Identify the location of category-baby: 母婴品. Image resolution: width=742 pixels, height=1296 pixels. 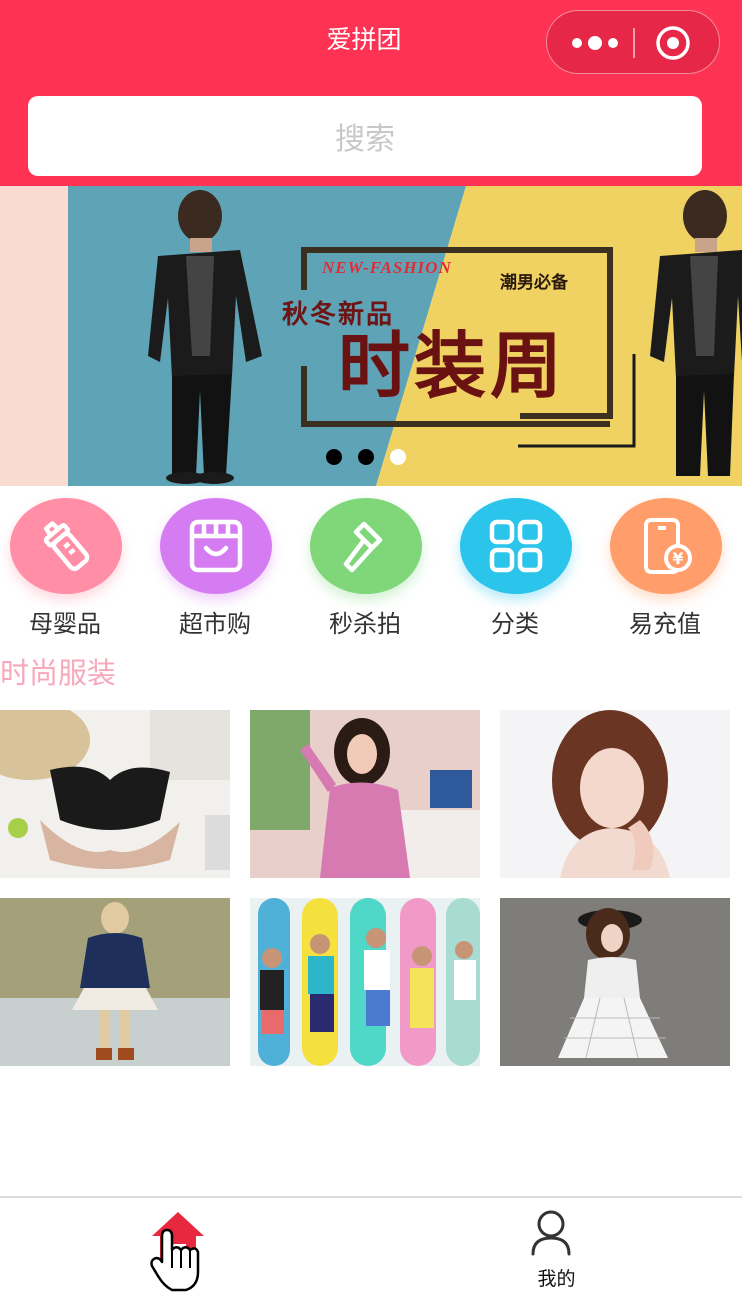
(70, 568).